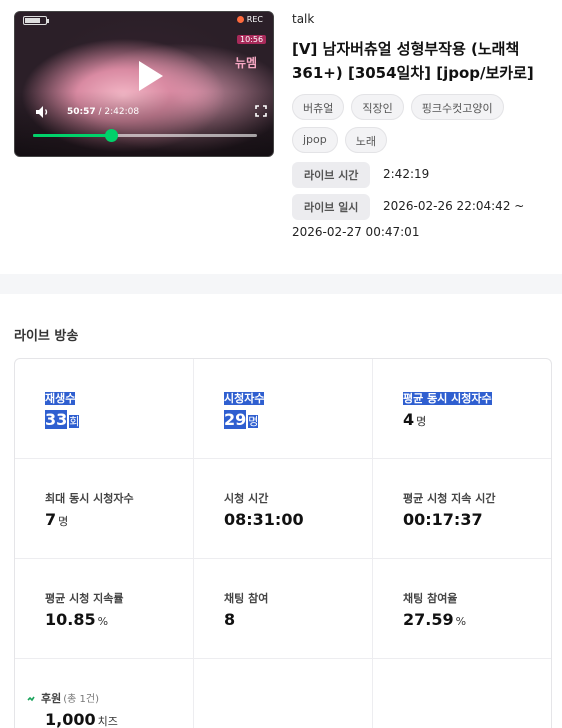 The height and width of the screenshot is (728, 562). What do you see at coordinates (447, 398) in the screenshot?
I see `stat-label: 평균 동시 시청자수` at bounding box center [447, 398].